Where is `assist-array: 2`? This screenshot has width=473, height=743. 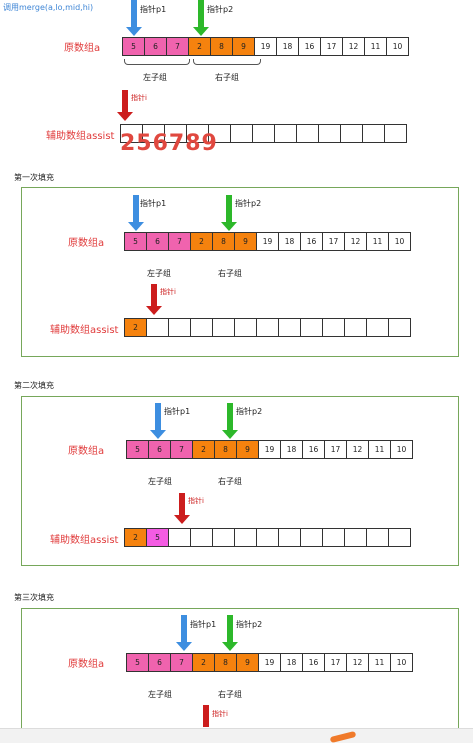
assist-array: 2 is located at coordinates (267, 327).